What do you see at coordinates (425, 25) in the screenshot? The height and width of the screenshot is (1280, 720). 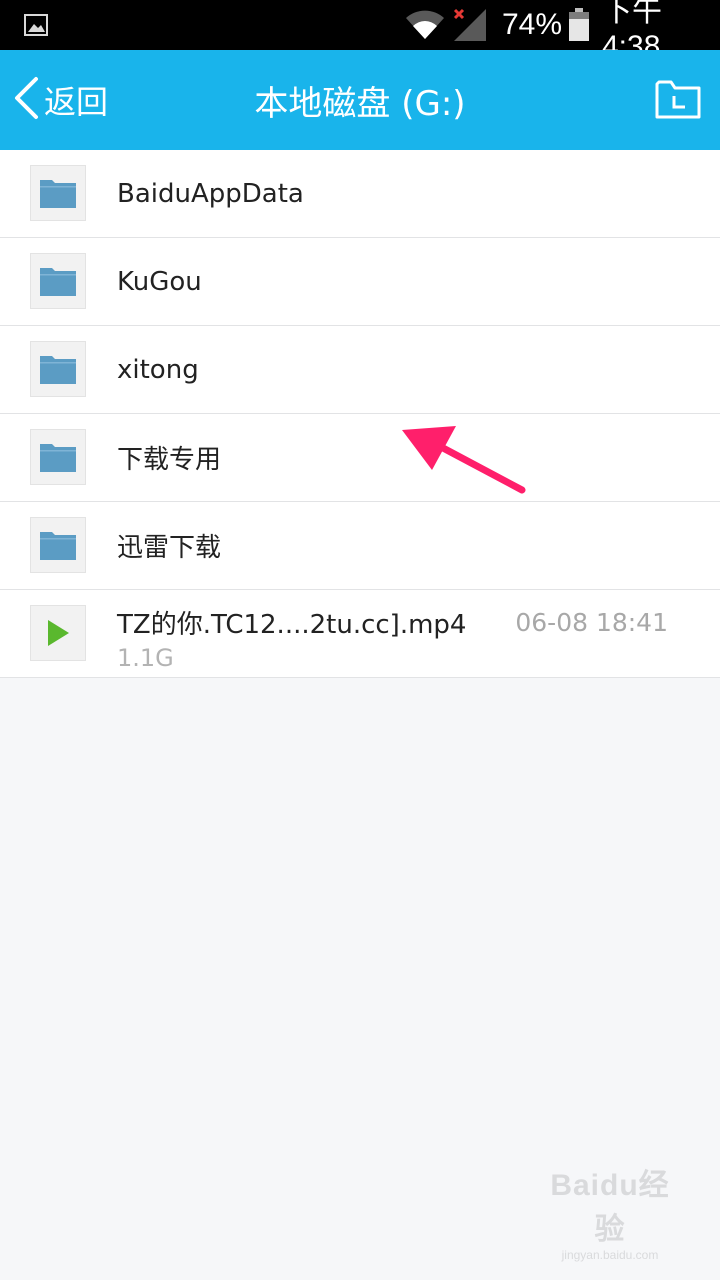 I see `wifi-icon` at bounding box center [425, 25].